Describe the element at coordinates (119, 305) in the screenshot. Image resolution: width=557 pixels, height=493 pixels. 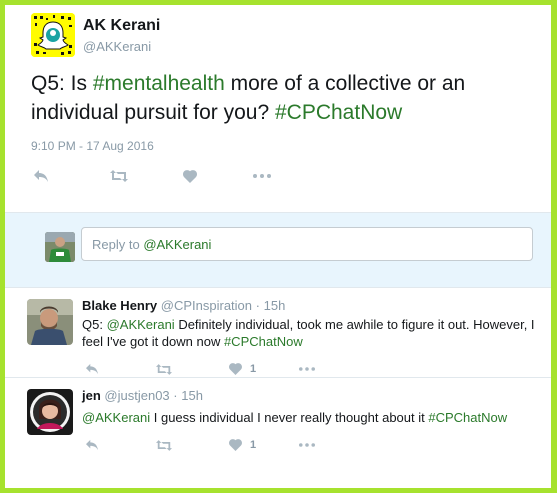
I see `reply-author-name: Blake Henry` at that location.